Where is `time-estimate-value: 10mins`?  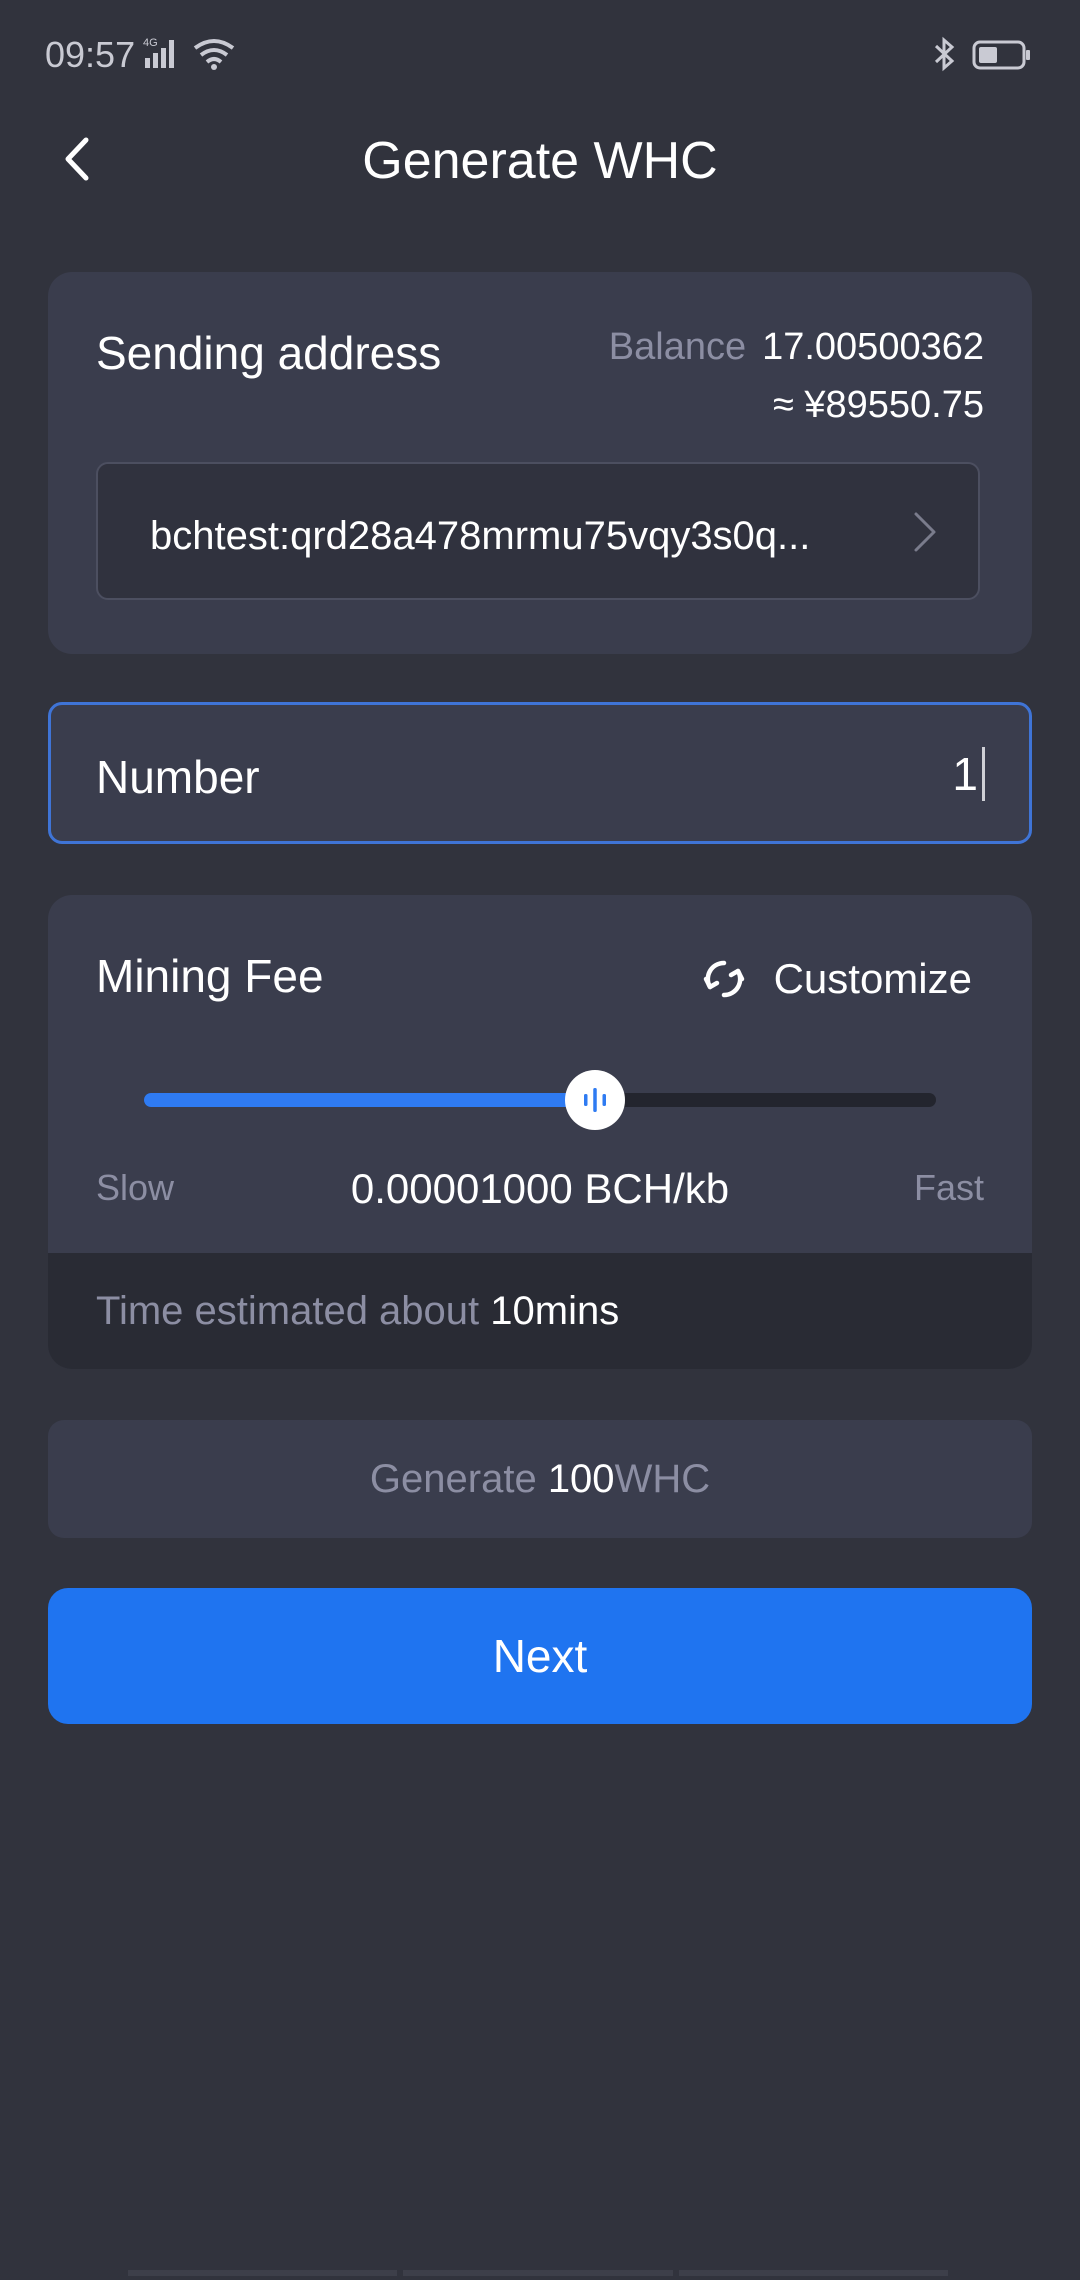
time-estimate-value: 10mins is located at coordinates (555, 1311).